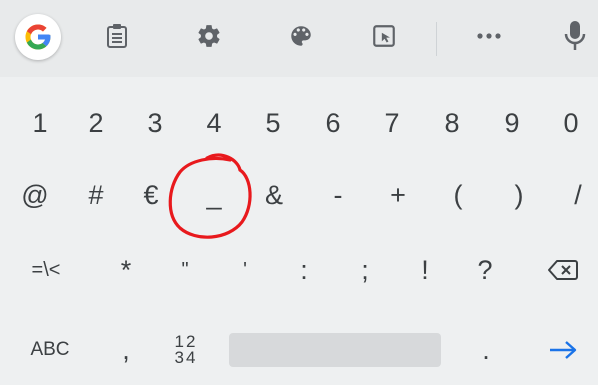 The width and height of the screenshot is (598, 385). I want to click on text-select-button, so click(384, 36).